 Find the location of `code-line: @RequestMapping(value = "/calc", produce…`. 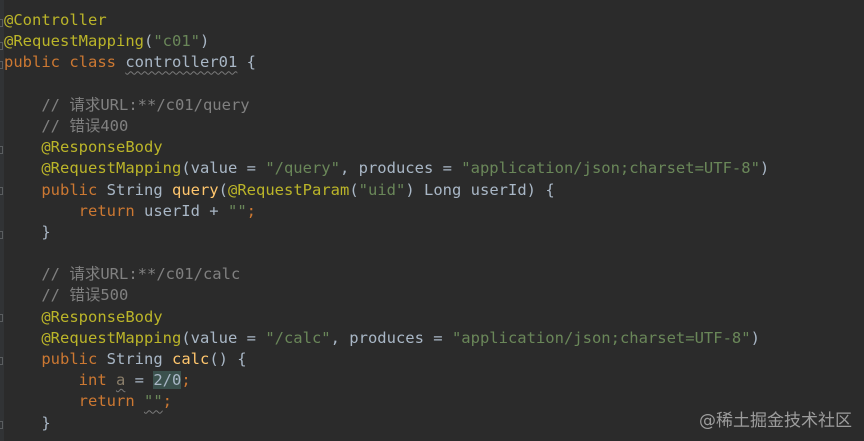

code-line: @RequestMapping(value = "/calc", produce… is located at coordinates (434, 338).